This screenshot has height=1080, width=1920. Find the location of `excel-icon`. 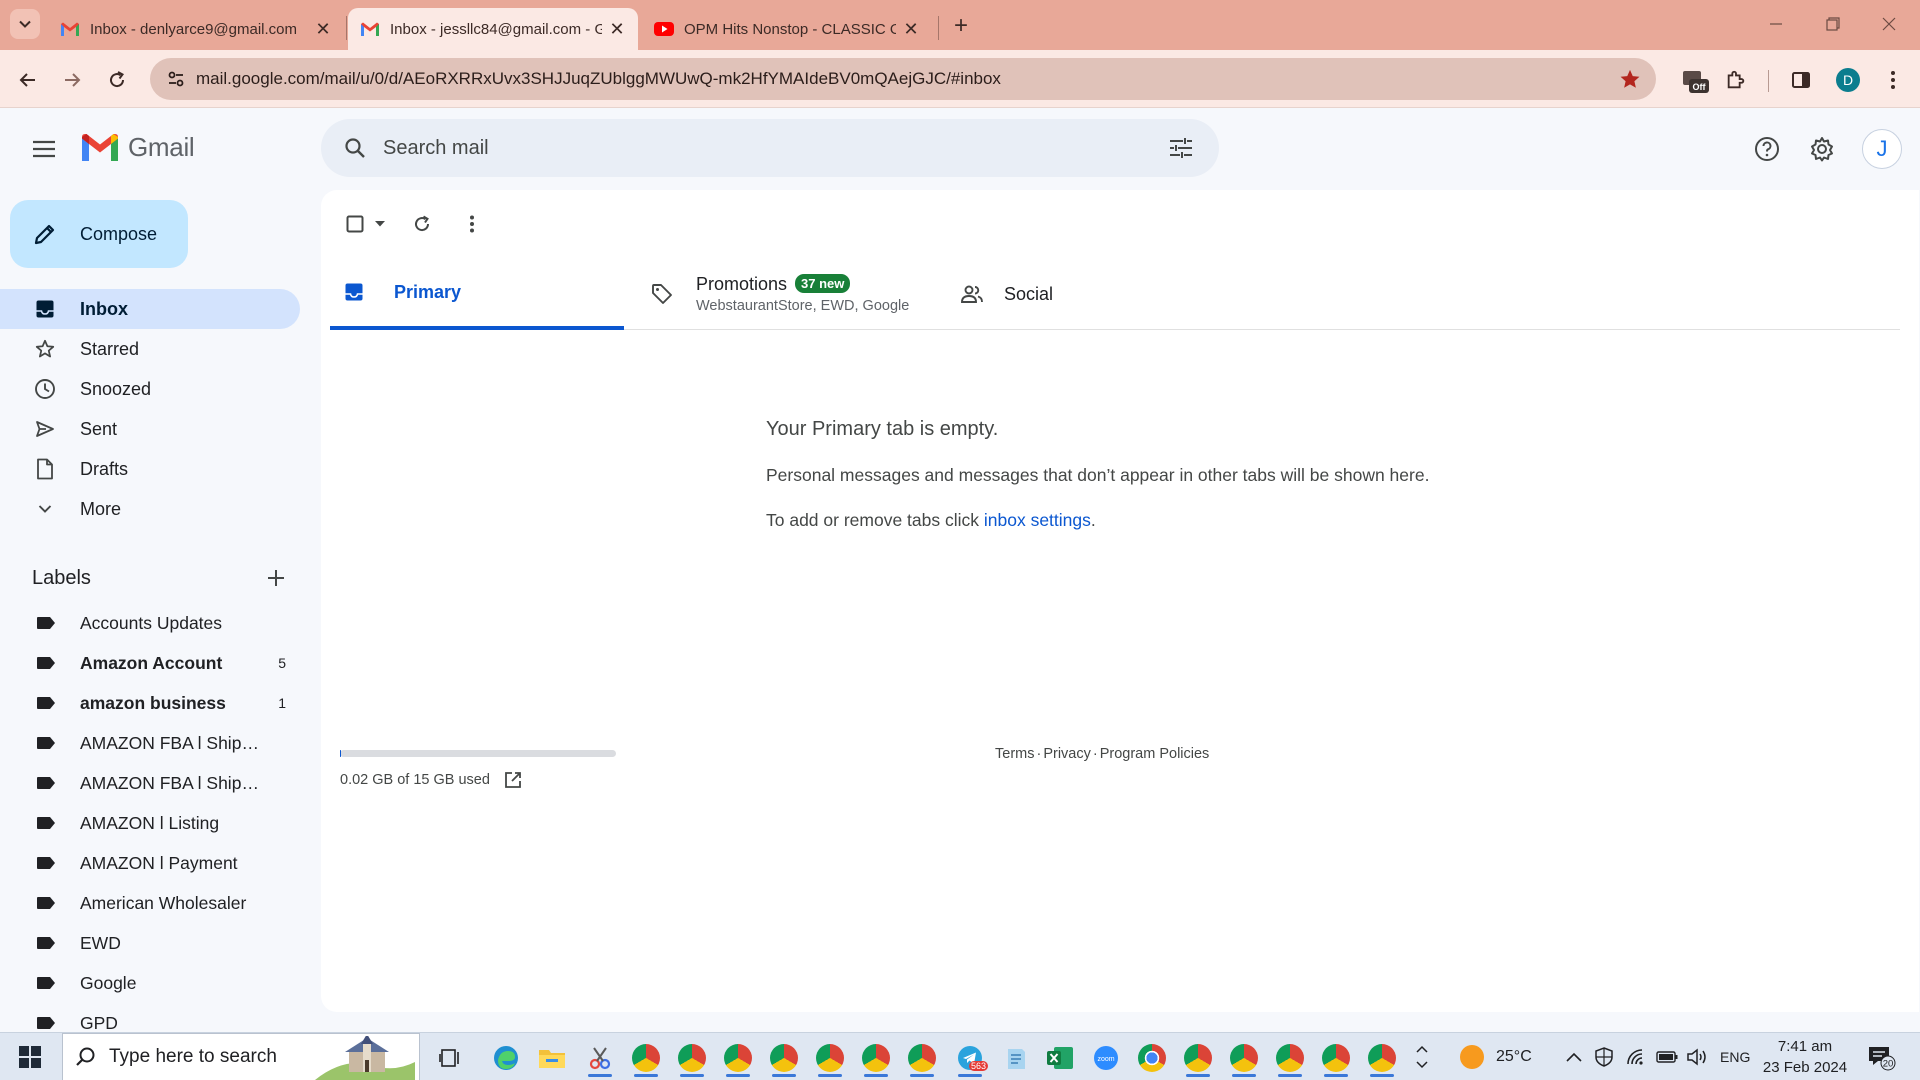

excel-icon is located at coordinates (1060, 1058).